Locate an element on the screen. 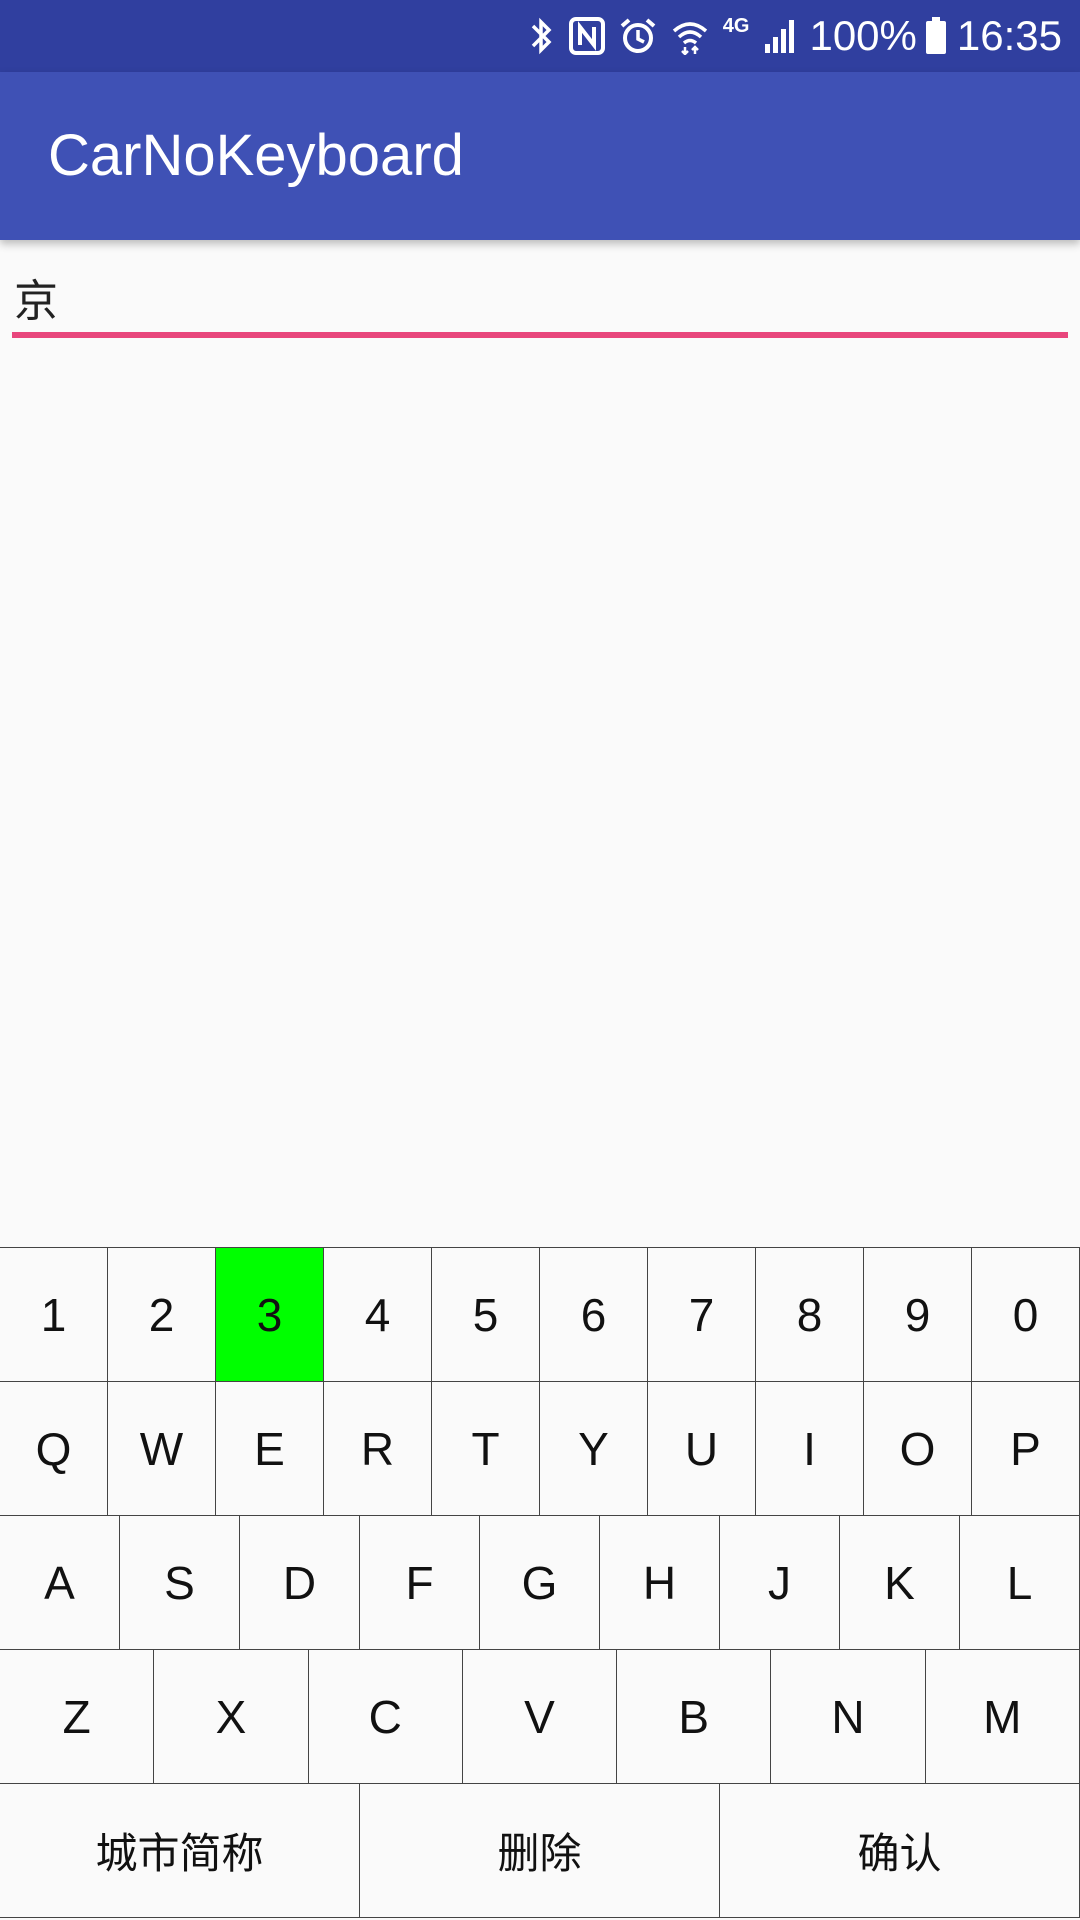  key-2: 2 is located at coordinates (161, 1314).